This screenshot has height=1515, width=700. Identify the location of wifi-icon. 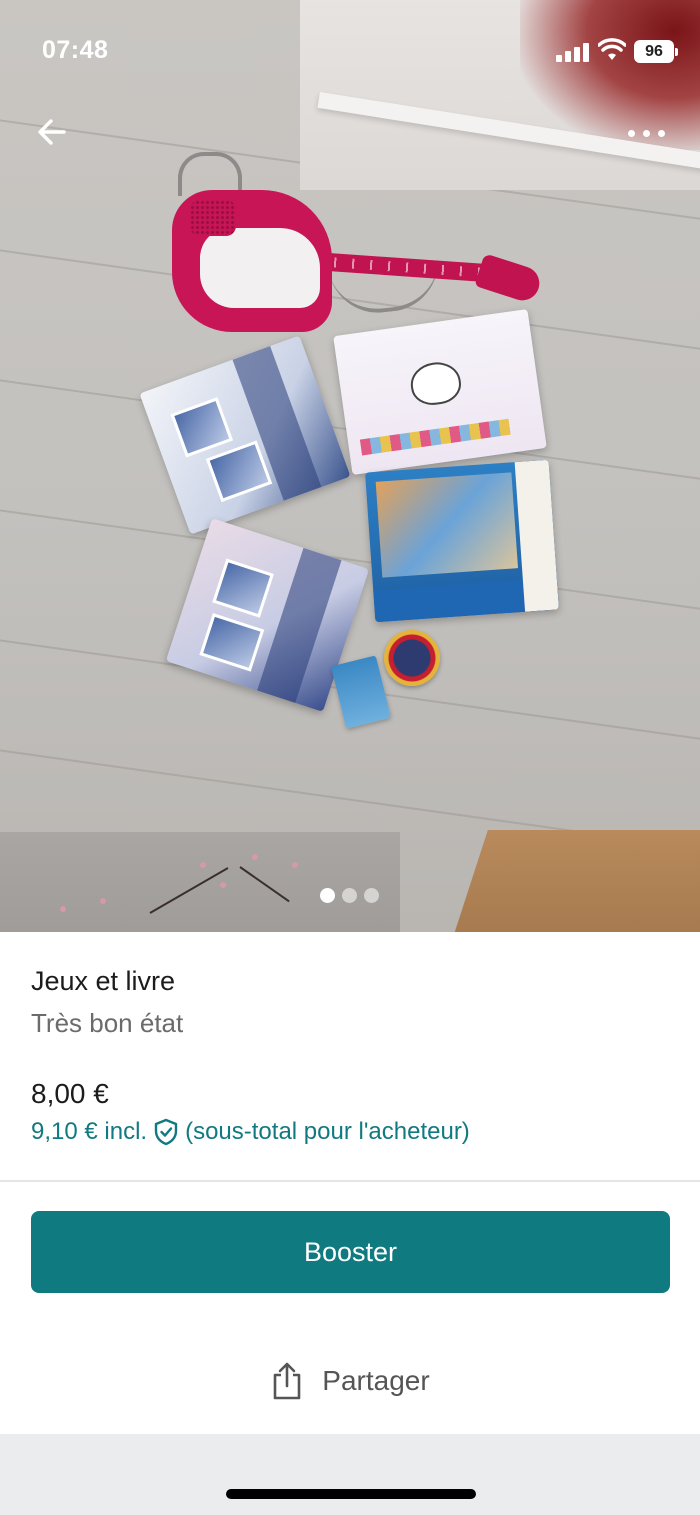
(612, 49).